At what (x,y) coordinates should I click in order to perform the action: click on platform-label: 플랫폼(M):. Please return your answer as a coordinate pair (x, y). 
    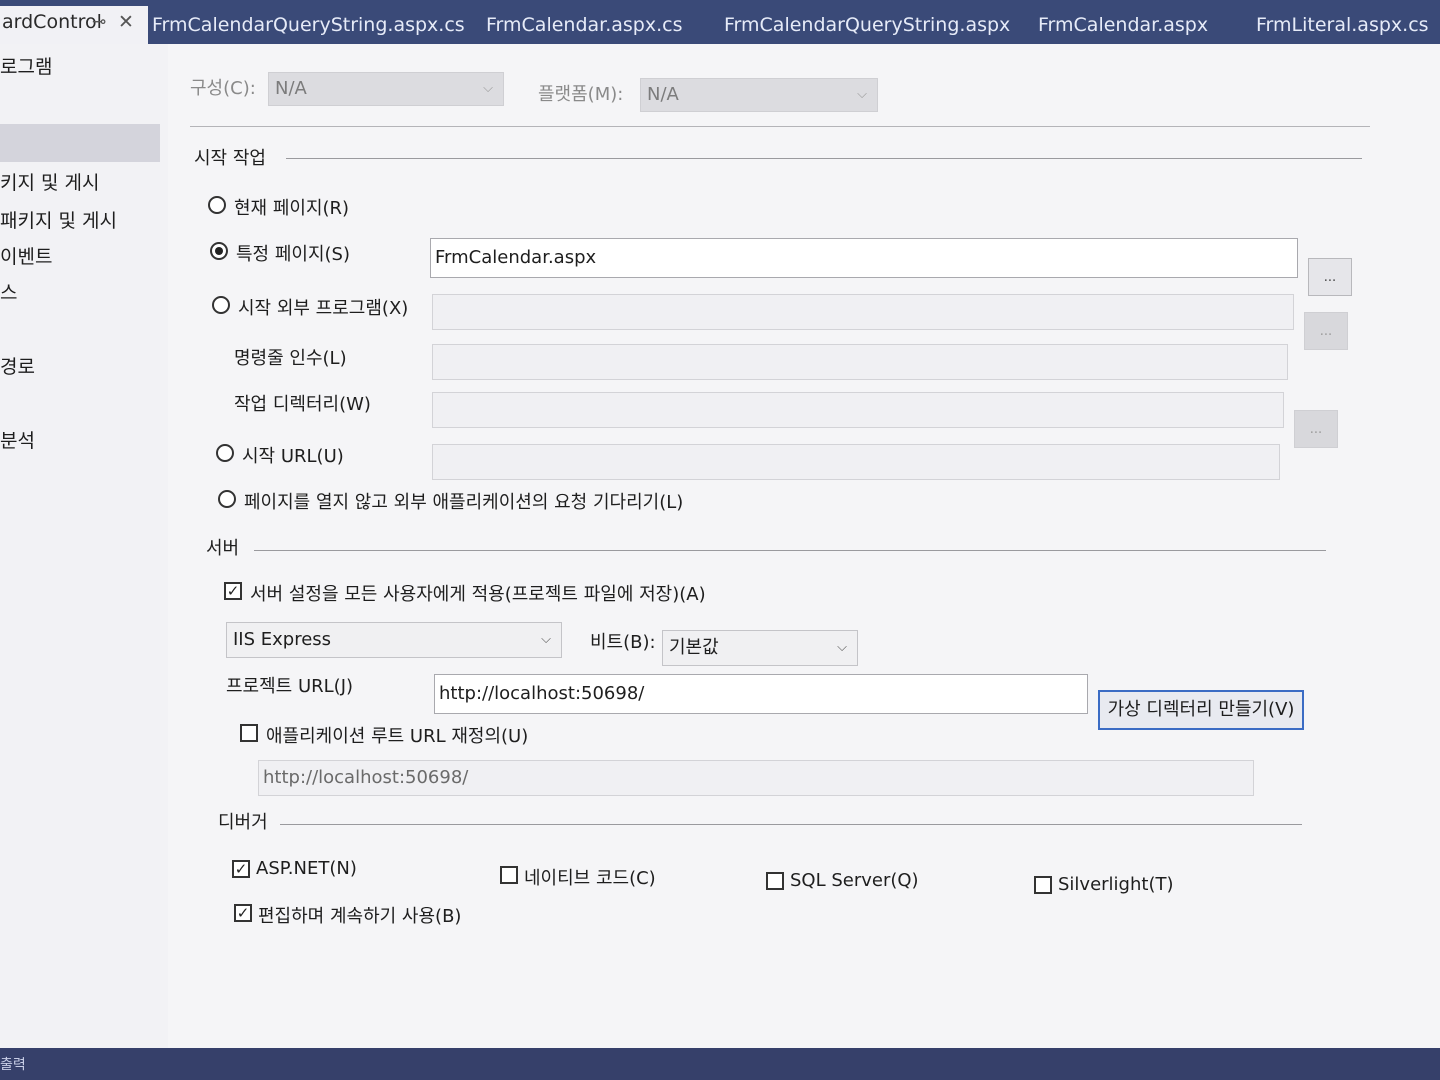
    Looking at the image, I should click on (581, 94).